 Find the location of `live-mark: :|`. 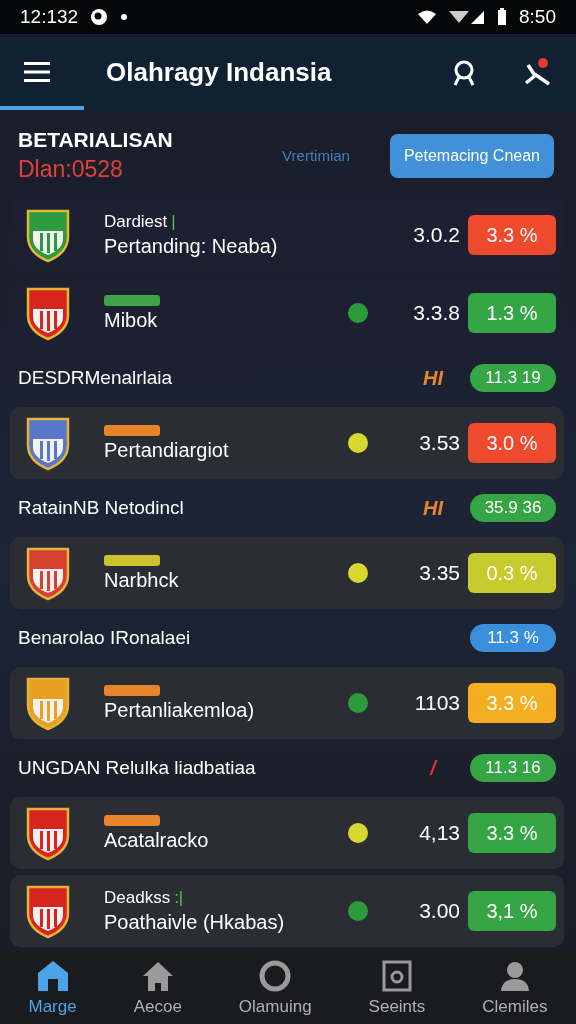

live-mark: :| is located at coordinates (179, 898).